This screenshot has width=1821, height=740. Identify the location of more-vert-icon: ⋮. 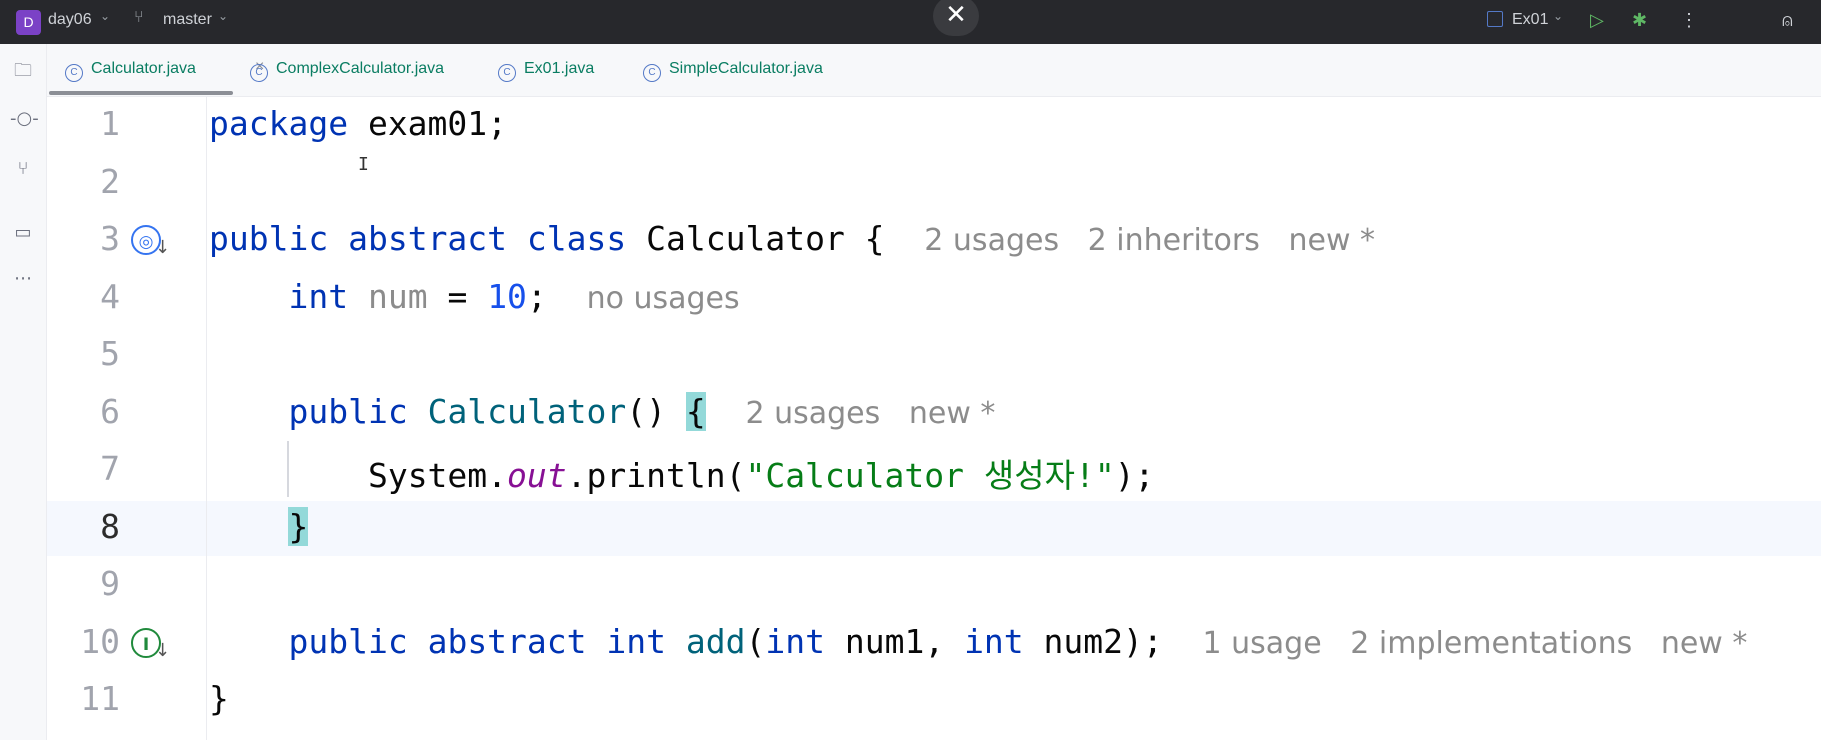
(1689, 20).